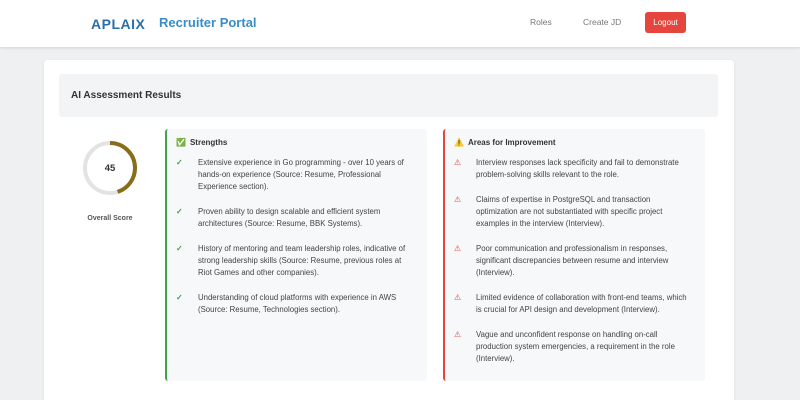  I want to click on card-header: AI Assessment Results, so click(388, 95).